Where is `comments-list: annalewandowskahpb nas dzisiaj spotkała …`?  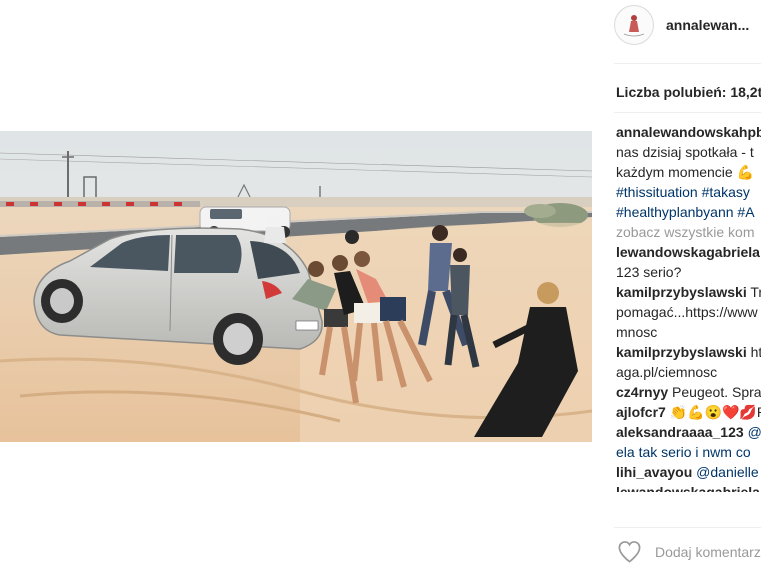
comments-list: annalewandowskahpb nas dzisiaj spotkała … is located at coordinates (688, 308).